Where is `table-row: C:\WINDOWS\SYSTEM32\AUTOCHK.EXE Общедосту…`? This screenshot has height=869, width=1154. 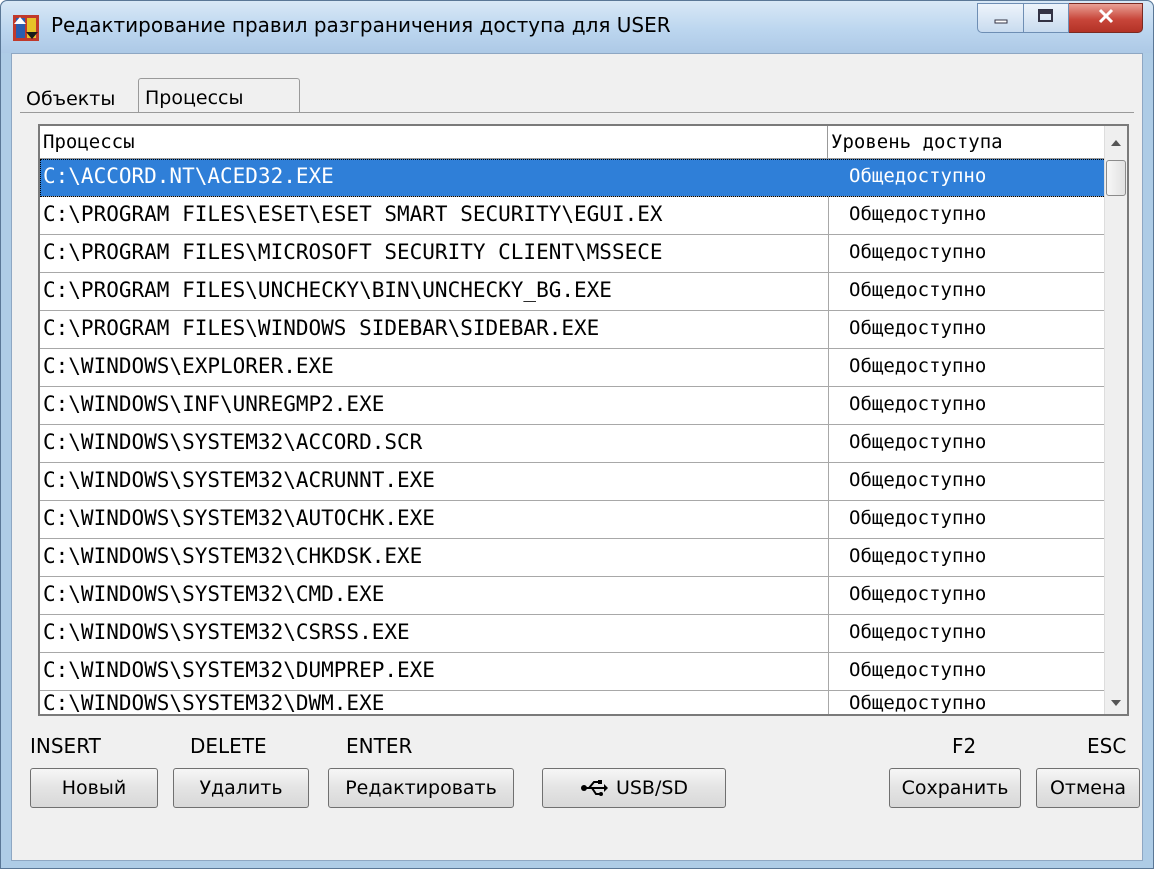 table-row: C:\WINDOWS\SYSTEM32\AUTOCHK.EXE Общедосту… is located at coordinates (573, 520).